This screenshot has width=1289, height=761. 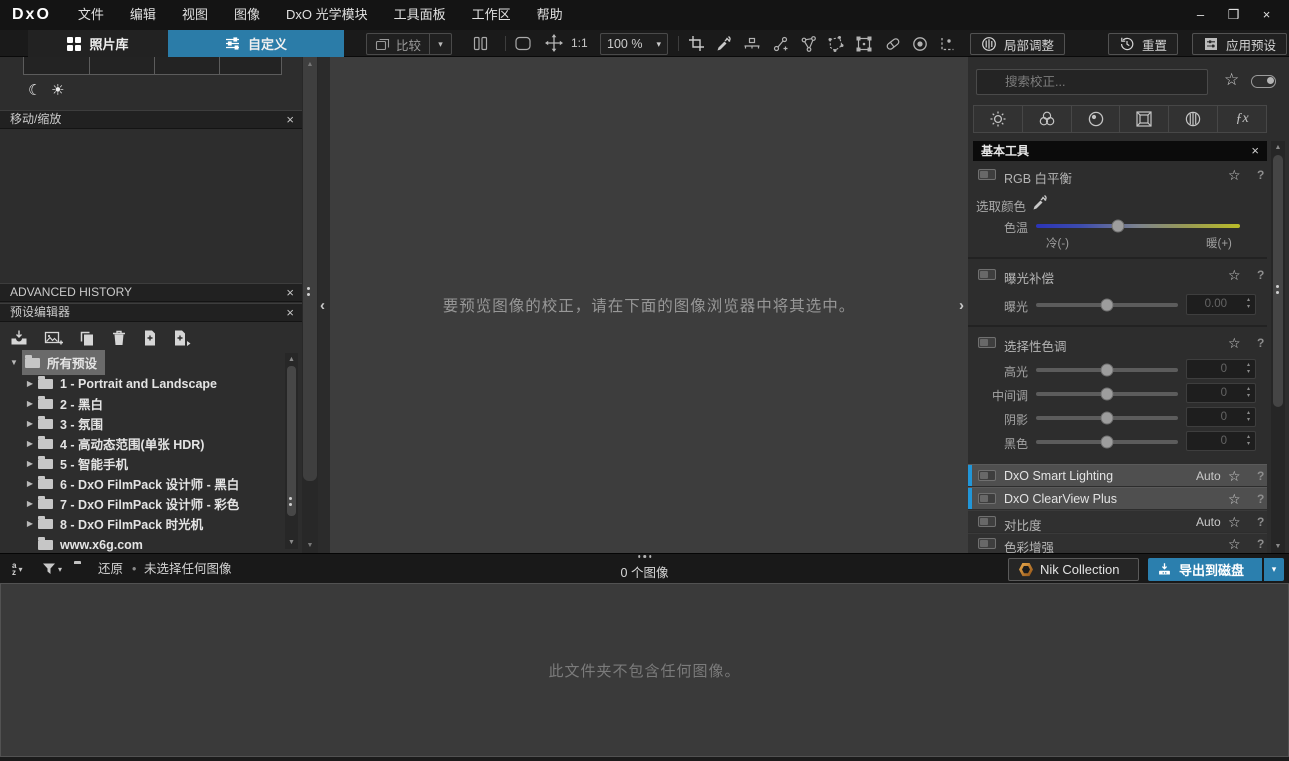 I want to click on selective-tone-help-icon: ?, so click(x=1260, y=343).